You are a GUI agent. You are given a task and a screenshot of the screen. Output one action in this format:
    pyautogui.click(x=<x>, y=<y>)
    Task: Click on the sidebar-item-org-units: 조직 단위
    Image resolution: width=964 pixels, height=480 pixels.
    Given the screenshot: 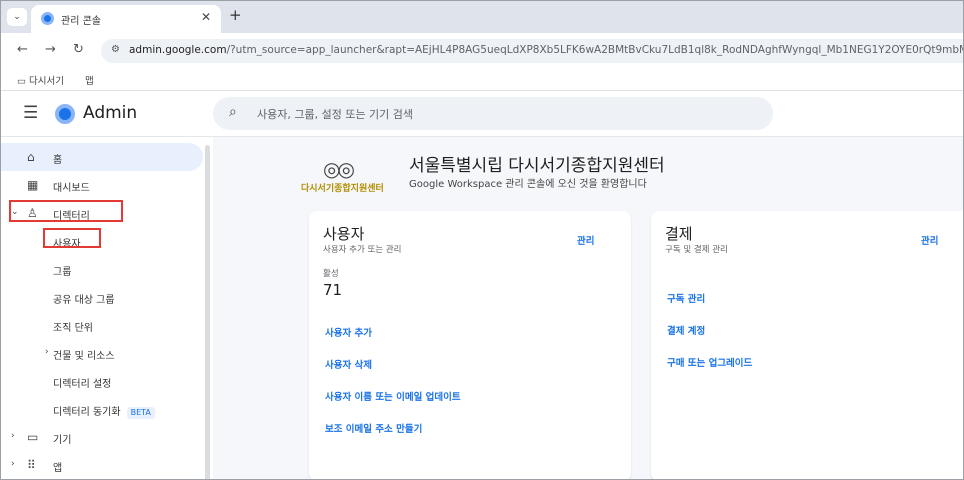 What is the action you would take?
    pyautogui.click(x=102, y=325)
    